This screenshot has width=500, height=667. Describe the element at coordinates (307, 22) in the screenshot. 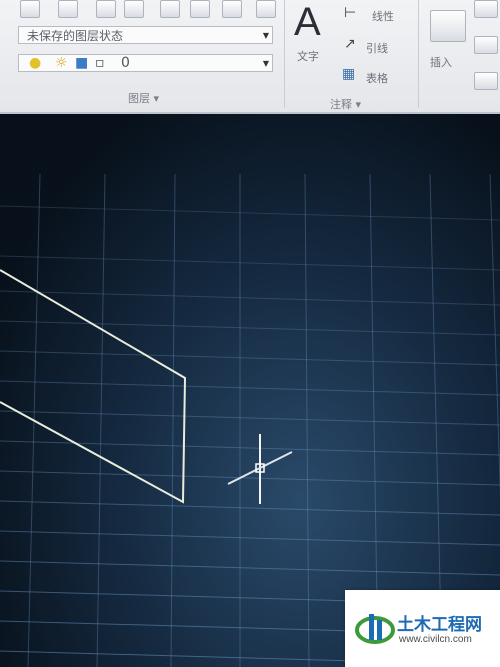

I see `text-icon: A` at that location.